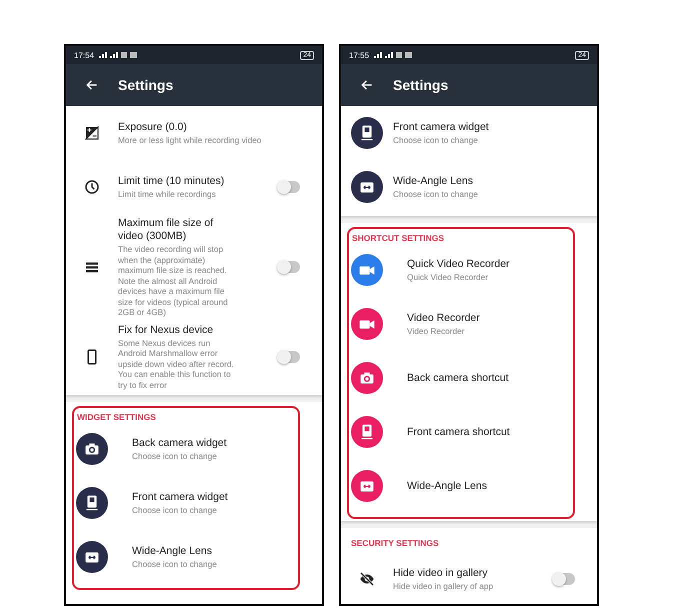 This screenshot has width=675, height=616. What do you see at coordinates (490, 378) in the screenshot?
I see `setting-title: Back camera shortcut` at bounding box center [490, 378].